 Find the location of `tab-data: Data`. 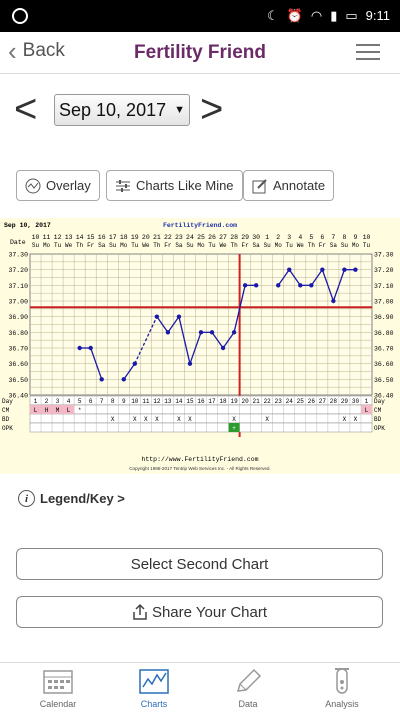

tab-data: Data is located at coordinates (248, 687).